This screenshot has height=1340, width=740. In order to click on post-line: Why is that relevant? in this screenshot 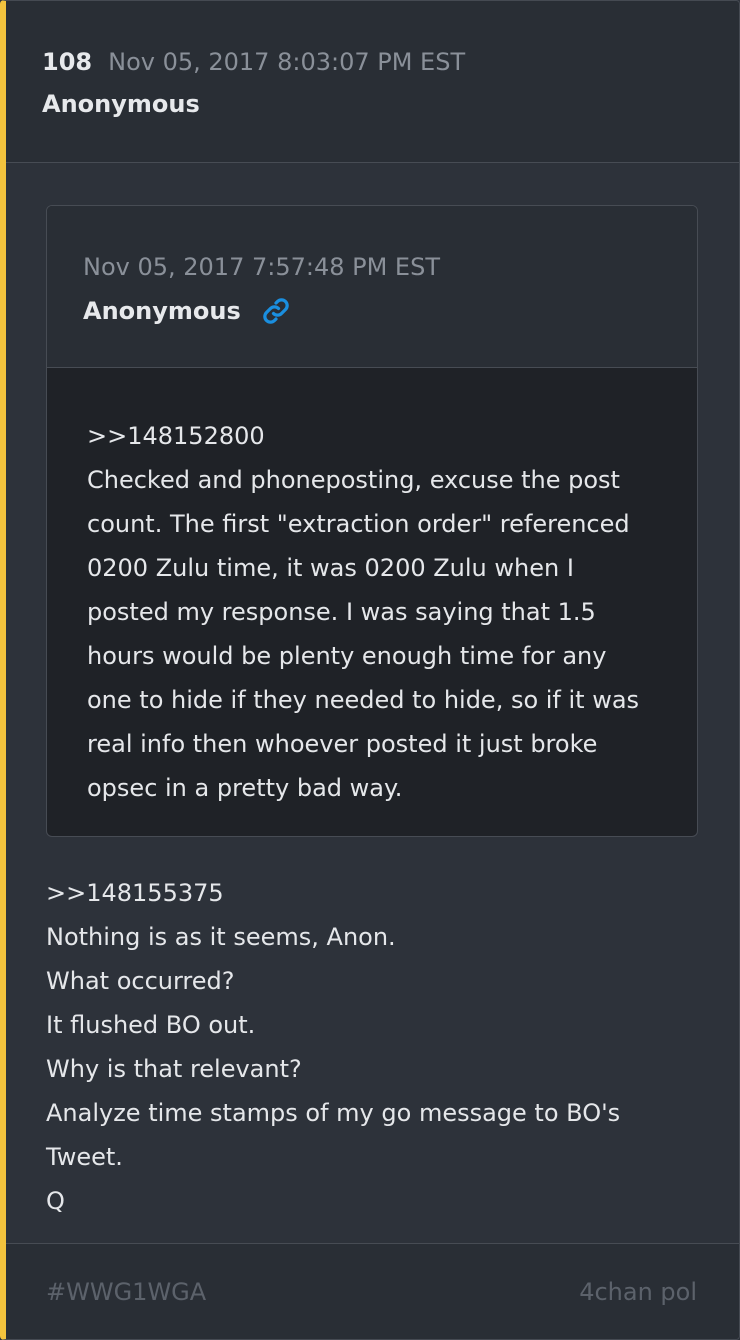, I will do `click(174, 1069)`.